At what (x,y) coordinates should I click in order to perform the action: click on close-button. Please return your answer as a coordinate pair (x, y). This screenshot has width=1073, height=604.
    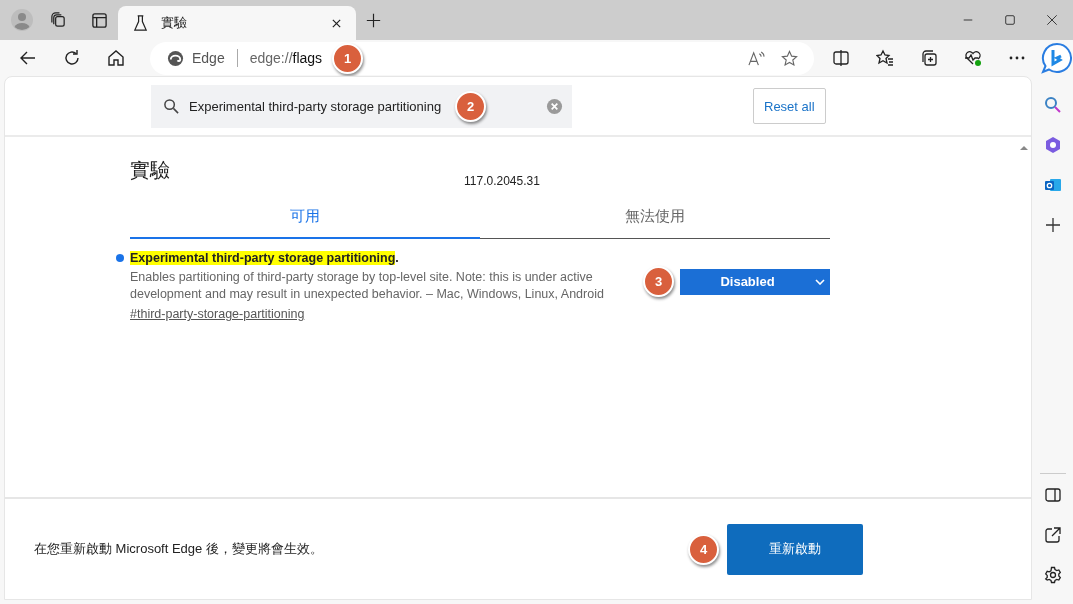
    Looking at the image, I should click on (1052, 20).